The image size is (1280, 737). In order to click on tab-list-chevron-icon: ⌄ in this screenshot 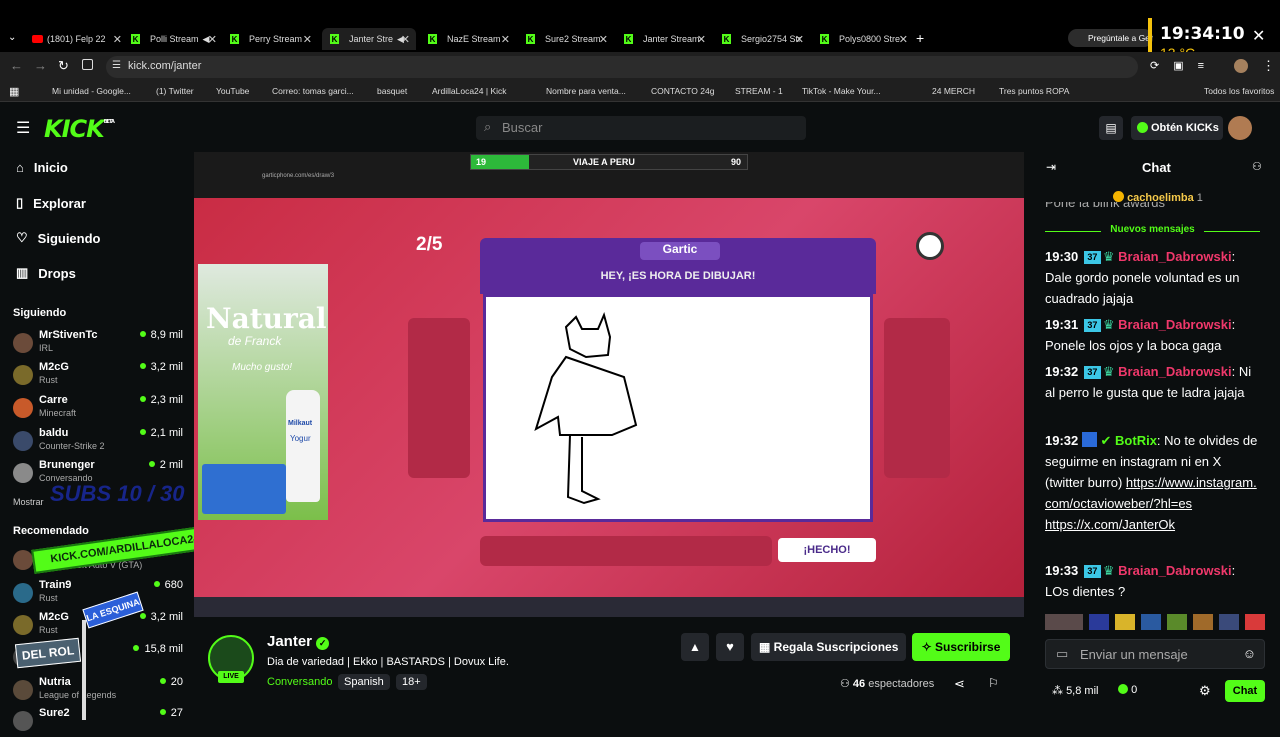, I will do `click(12, 37)`.